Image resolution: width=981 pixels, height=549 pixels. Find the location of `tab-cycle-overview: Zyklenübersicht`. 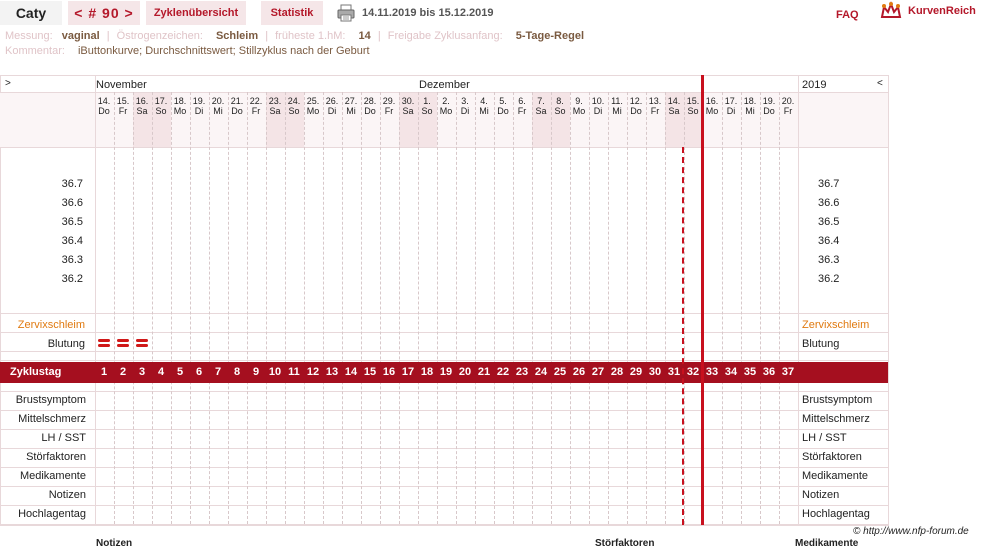

tab-cycle-overview: Zyklenübersicht is located at coordinates (196, 13).